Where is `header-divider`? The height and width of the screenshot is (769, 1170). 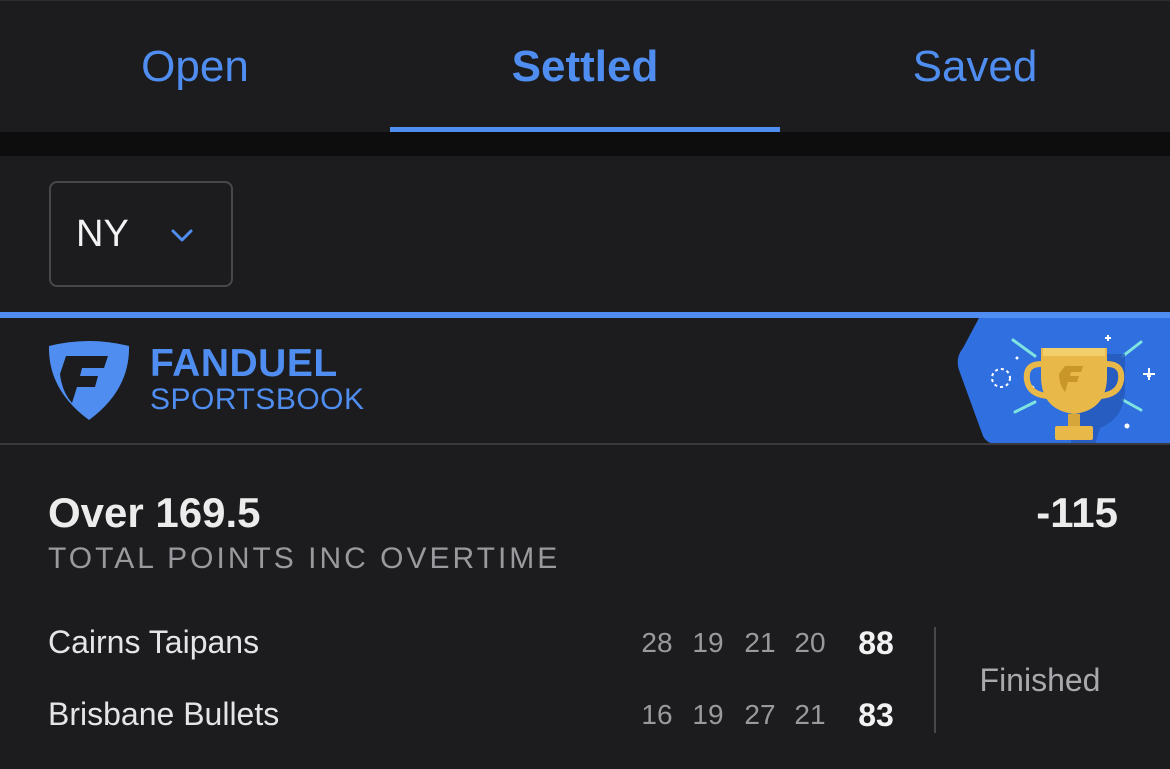 header-divider is located at coordinates (585, 444).